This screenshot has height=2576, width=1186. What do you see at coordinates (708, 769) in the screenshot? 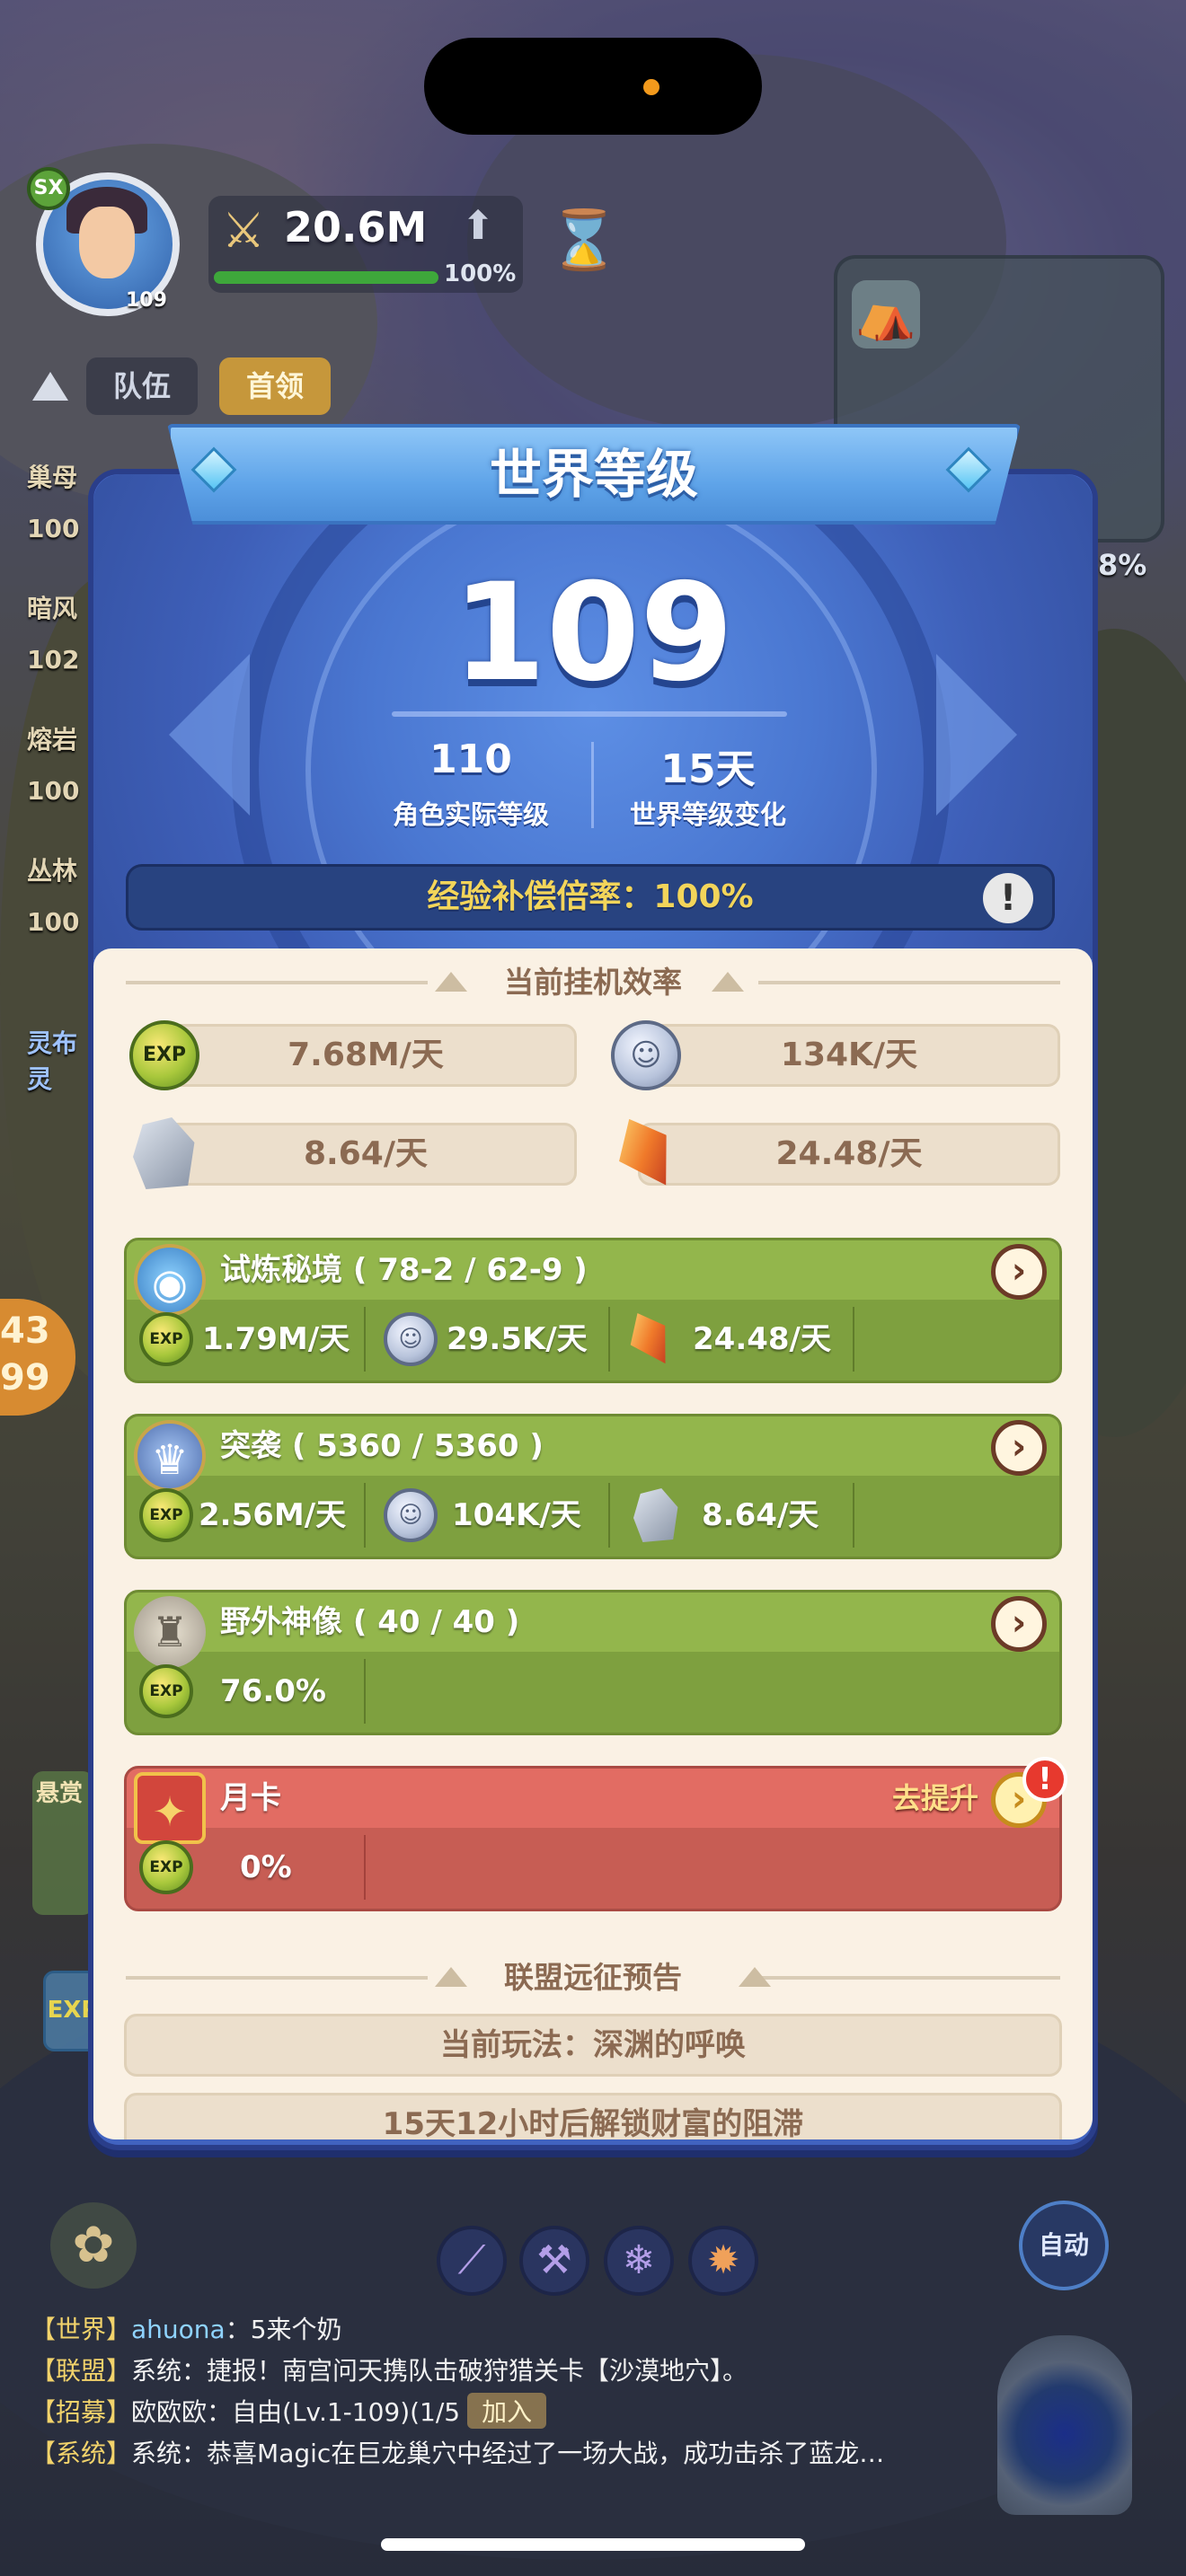
I see `level-change-value: 15天` at bounding box center [708, 769].